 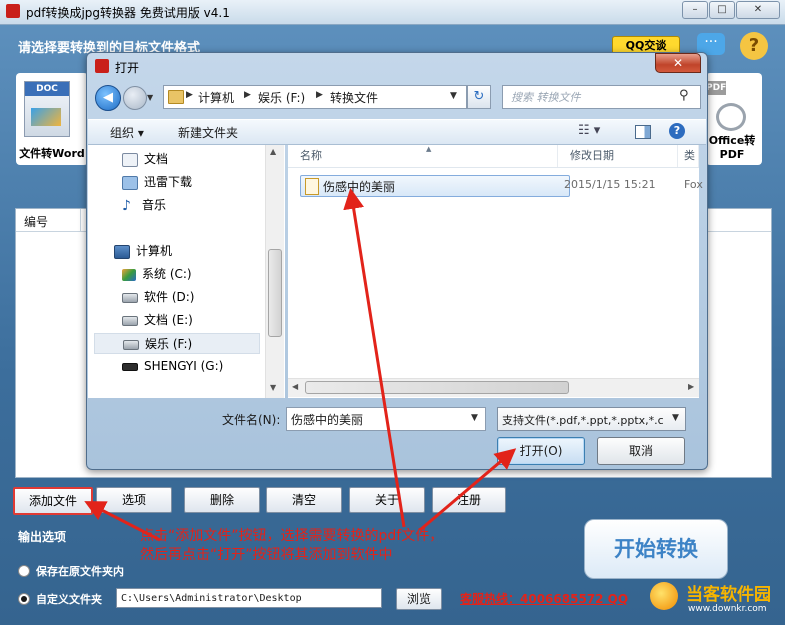 What do you see at coordinates (374, 357) in the screenshot?
I see `arrow-to-file-row` at bounding box center [374, 357].